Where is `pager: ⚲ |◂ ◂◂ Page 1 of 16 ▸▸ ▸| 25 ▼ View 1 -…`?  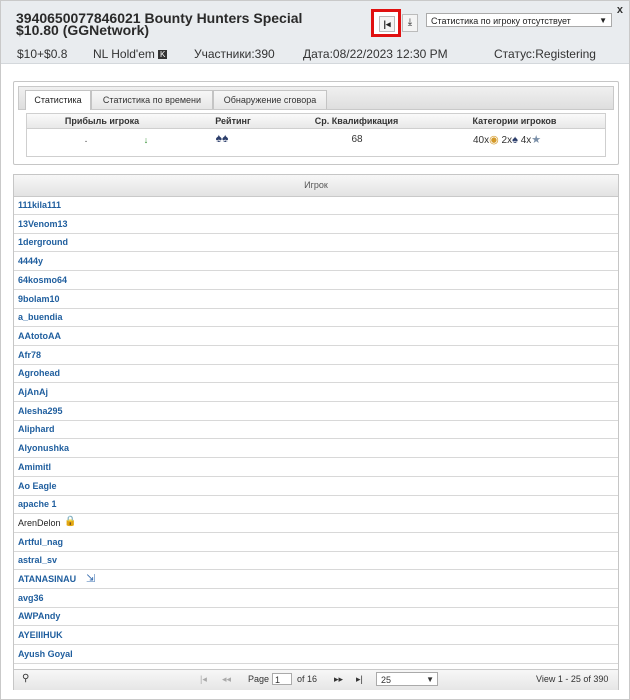
pager: ⚲ |◂ ◂◂ Page 1 of 16 ▸▸ ▸| 25 ▼ View 1 -… is located at coordinates (316, 679).